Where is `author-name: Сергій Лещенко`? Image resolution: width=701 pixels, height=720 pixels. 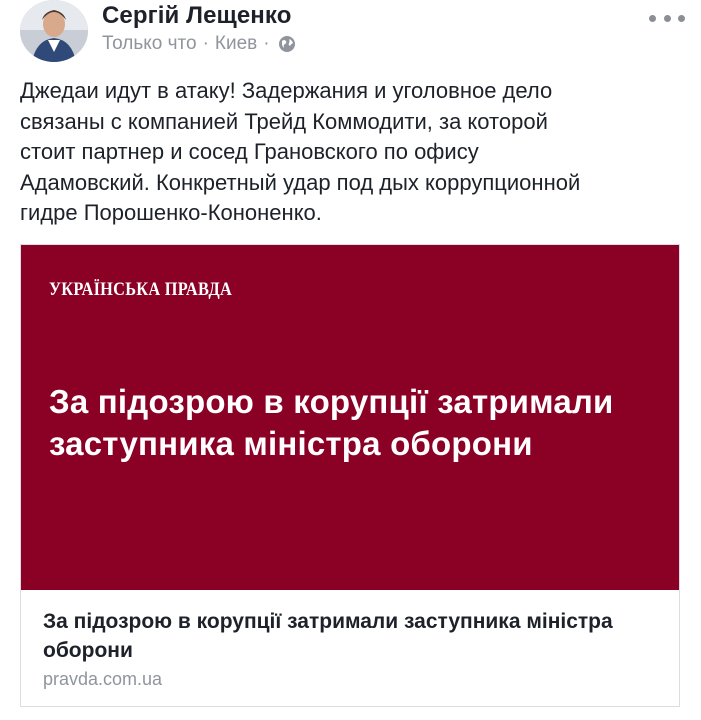
author-name: Сергій Лещенко is located at coordinates (196, 16).